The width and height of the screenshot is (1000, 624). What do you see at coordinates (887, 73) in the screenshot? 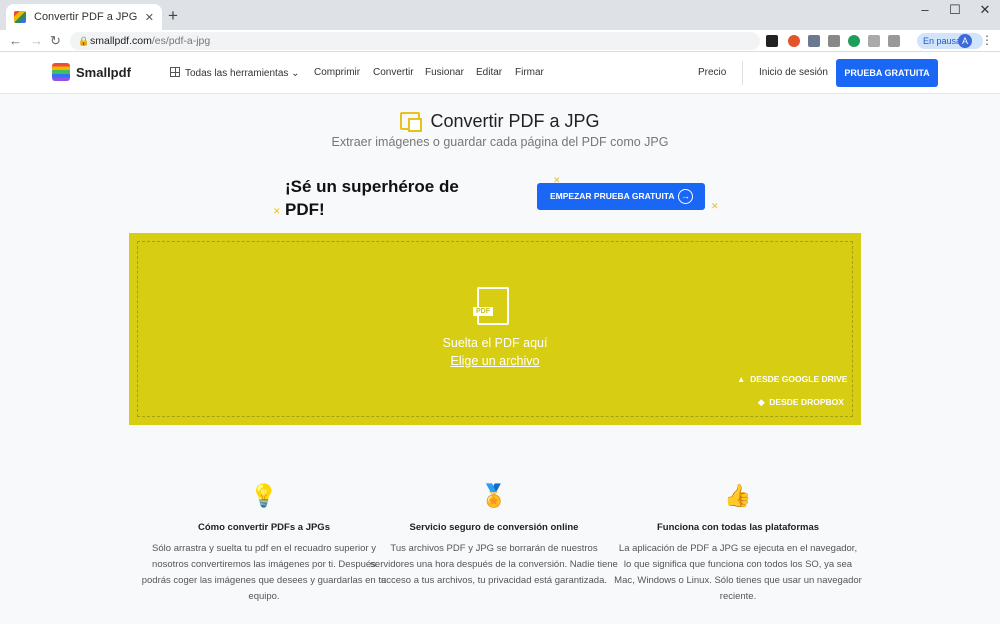
I see `free-trial-button: PRUEBA GRATUITA` at bounding box center [887, 73].